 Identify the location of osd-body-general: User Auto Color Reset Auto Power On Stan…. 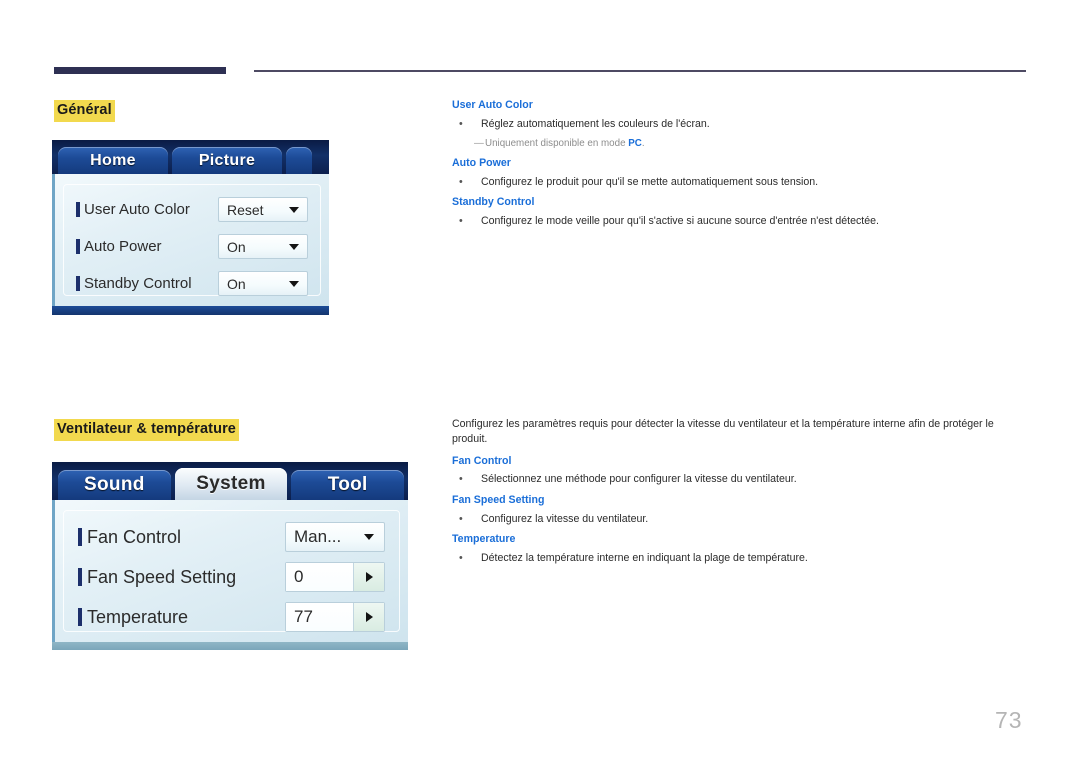
(190, 240).